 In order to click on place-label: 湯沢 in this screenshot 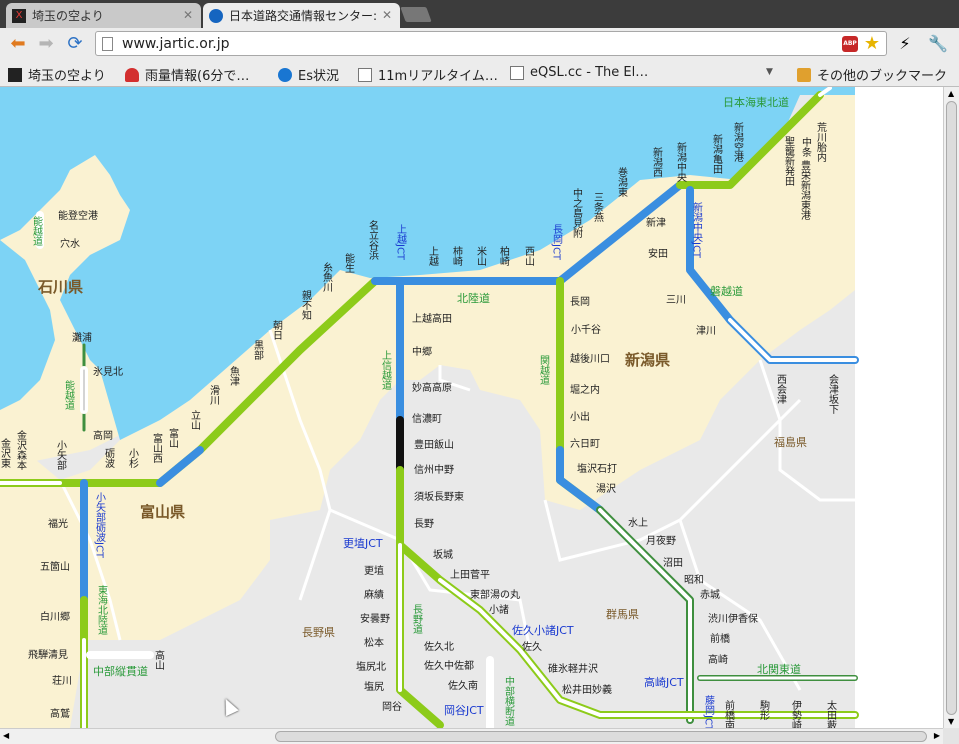, I will do `click(606, 488)`.